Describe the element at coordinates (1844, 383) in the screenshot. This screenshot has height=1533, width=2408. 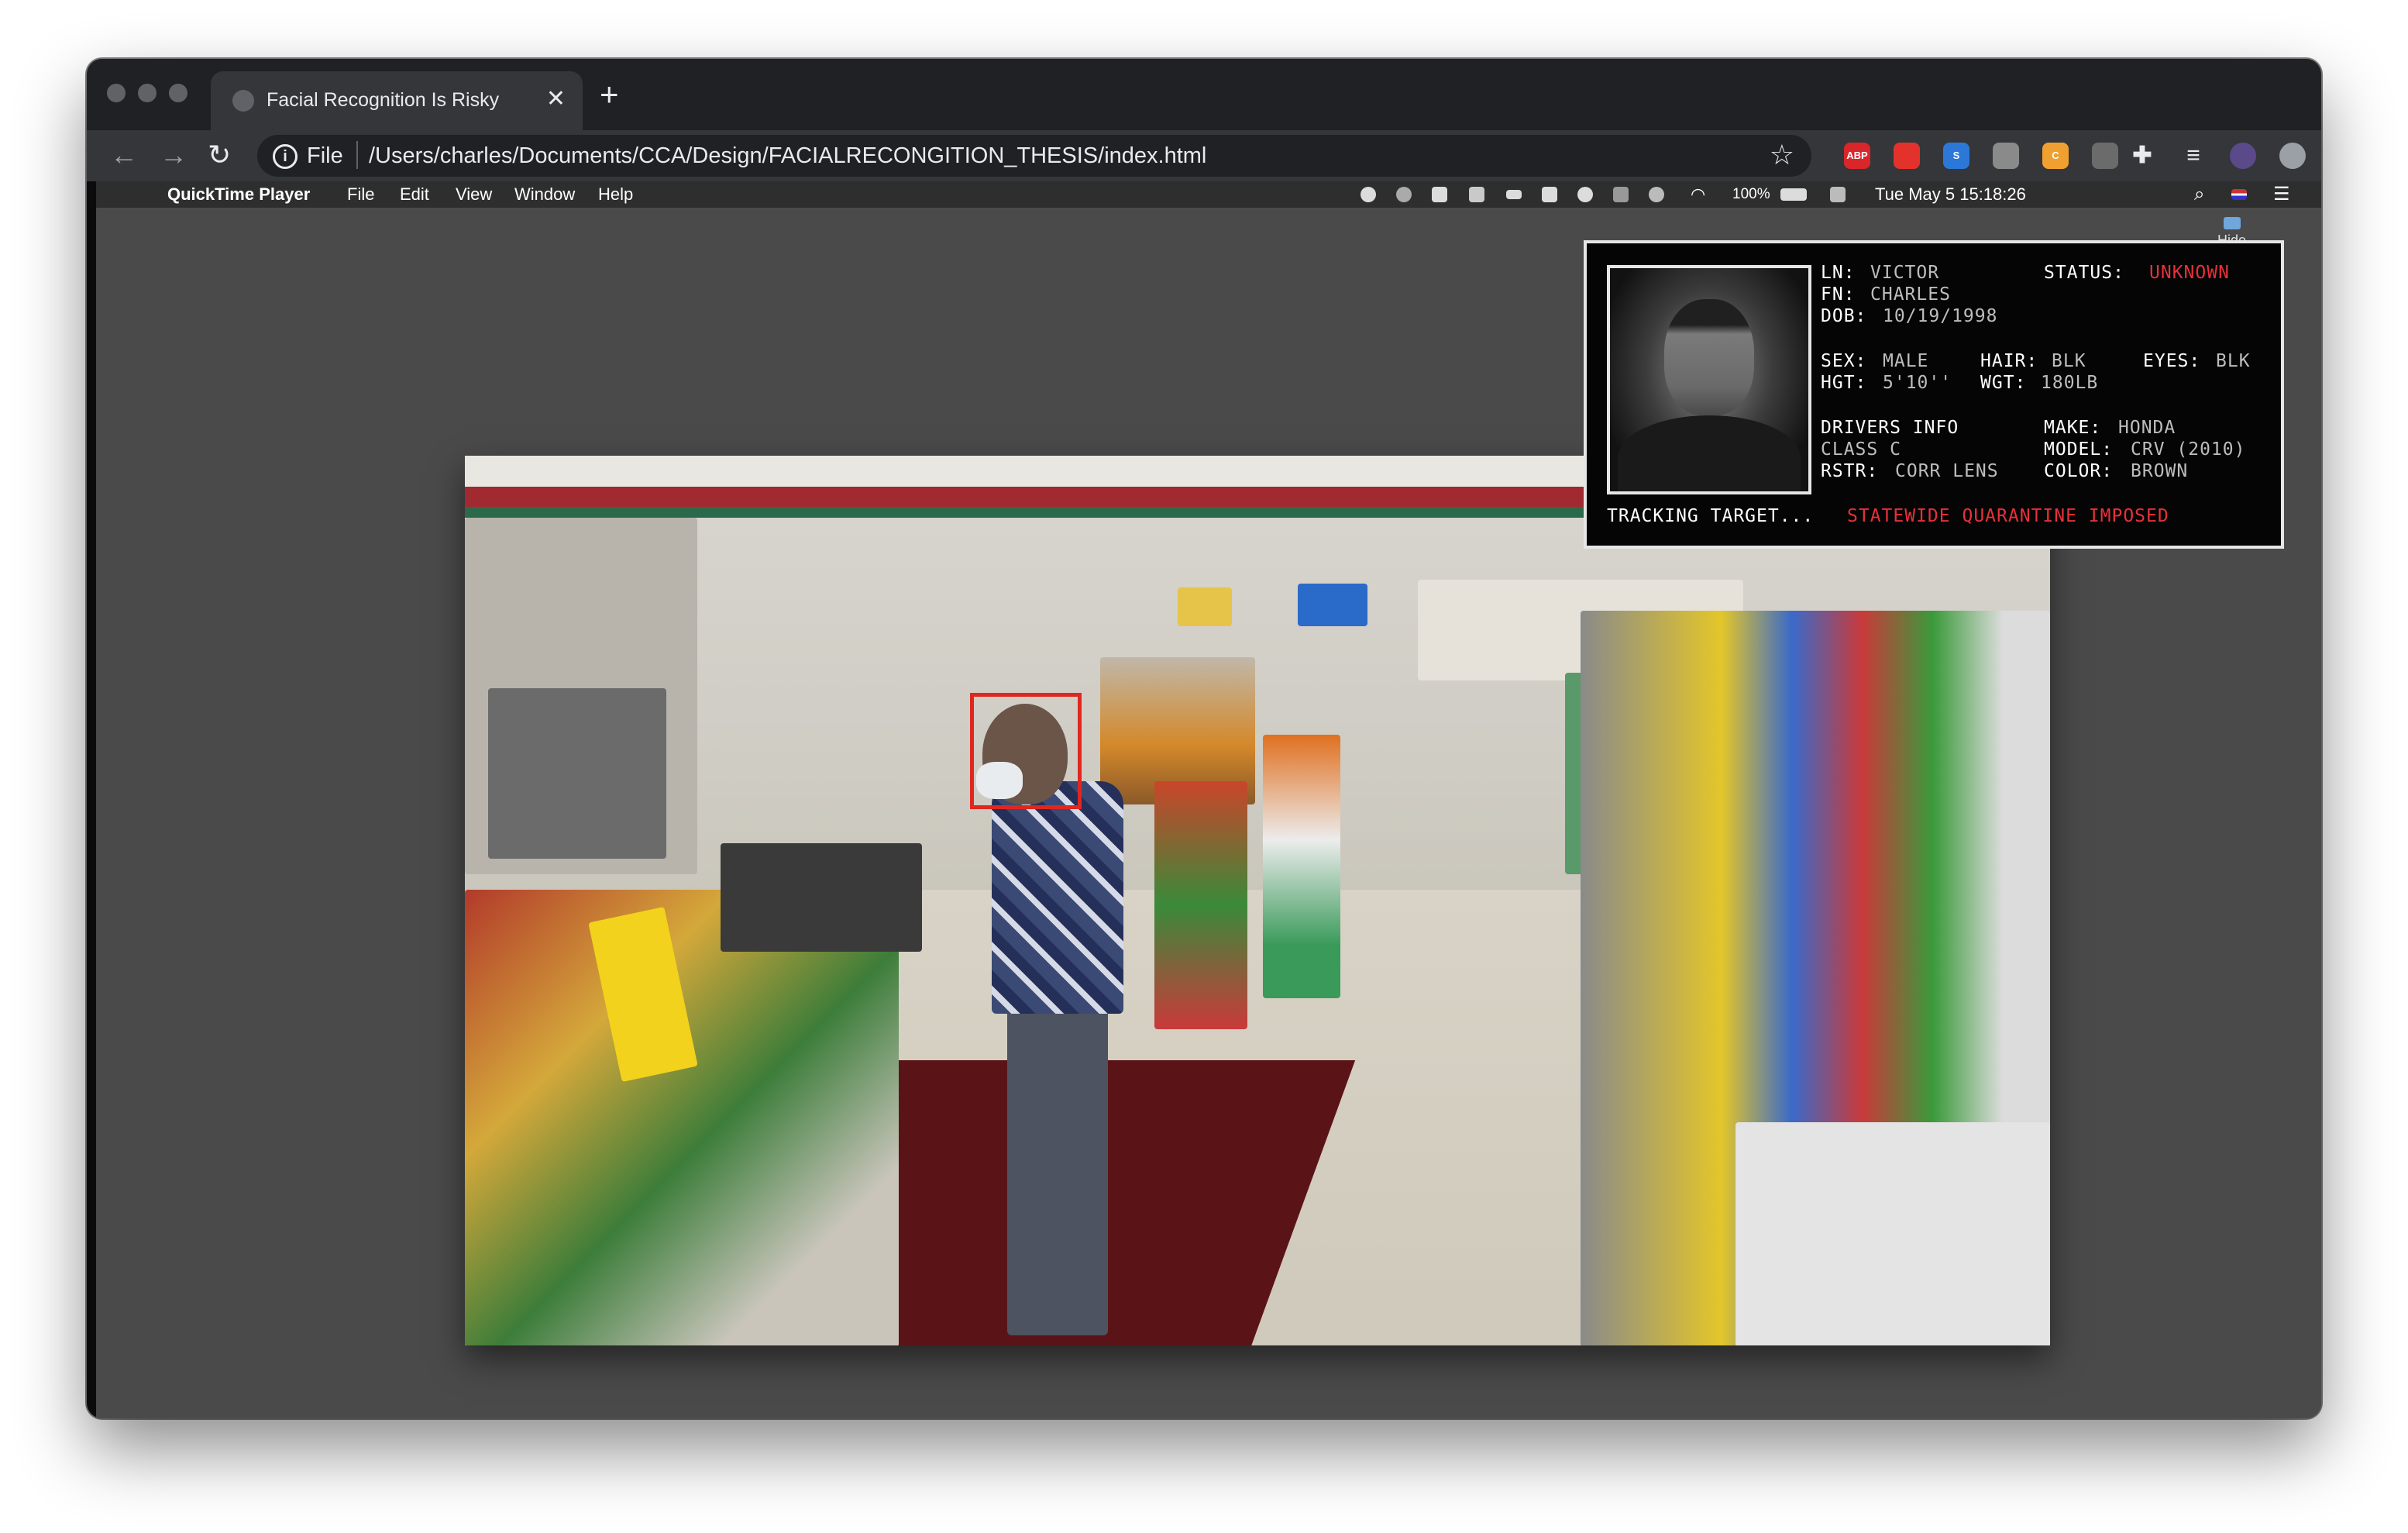
I see `hgt-label: HGT:` at that location.